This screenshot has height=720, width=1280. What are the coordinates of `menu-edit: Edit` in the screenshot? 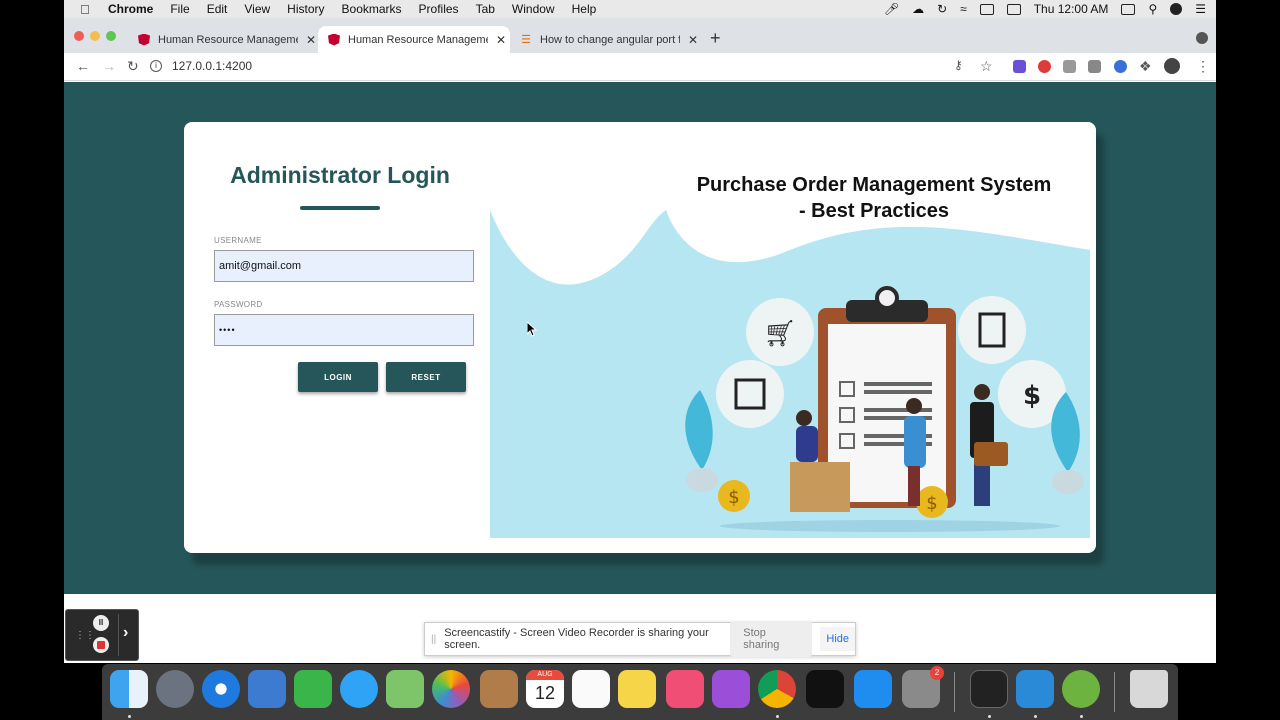 It's located at (217, 9).